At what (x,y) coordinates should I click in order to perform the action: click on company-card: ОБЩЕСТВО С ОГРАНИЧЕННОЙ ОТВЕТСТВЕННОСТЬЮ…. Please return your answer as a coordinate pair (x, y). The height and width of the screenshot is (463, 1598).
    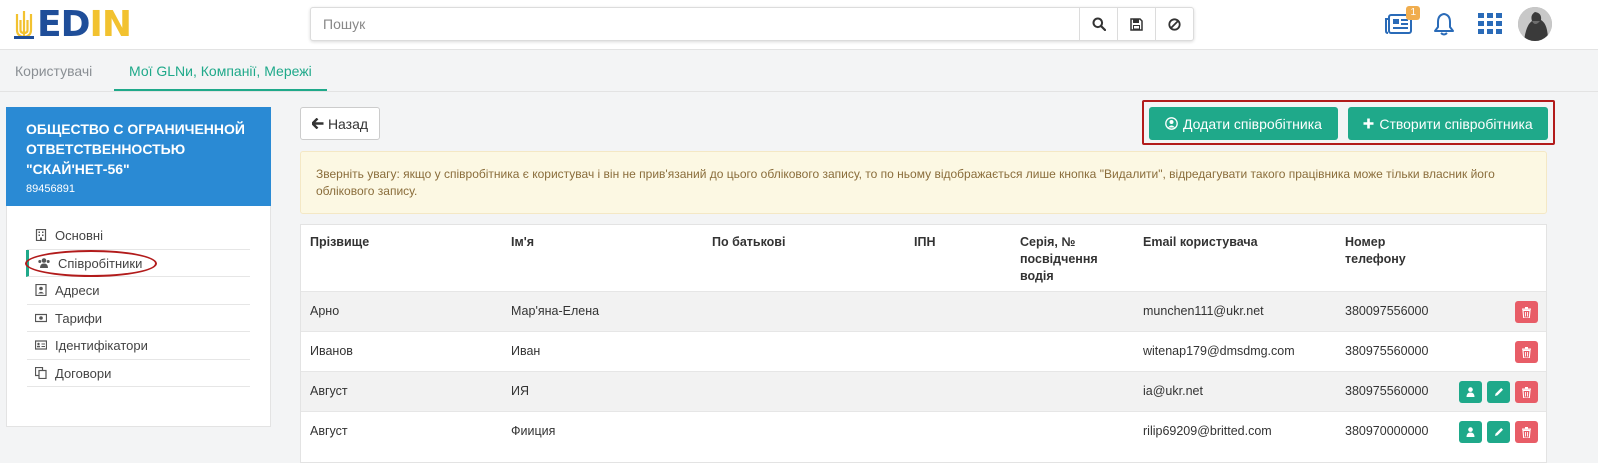
    Looking at the image, I should click on (138, 156).